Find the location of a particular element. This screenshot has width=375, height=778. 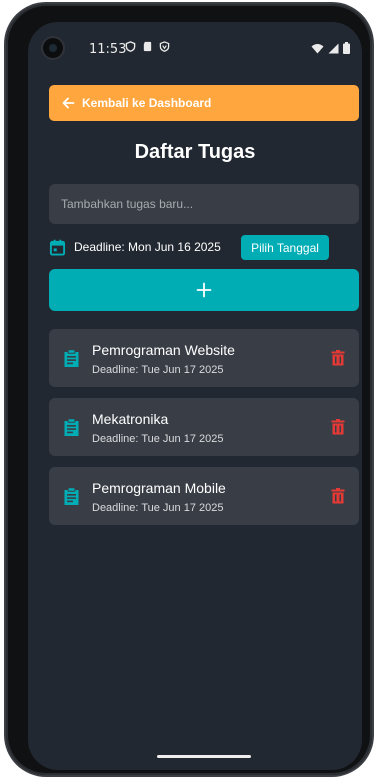

plus-icon is located at coordinates (204, 290).